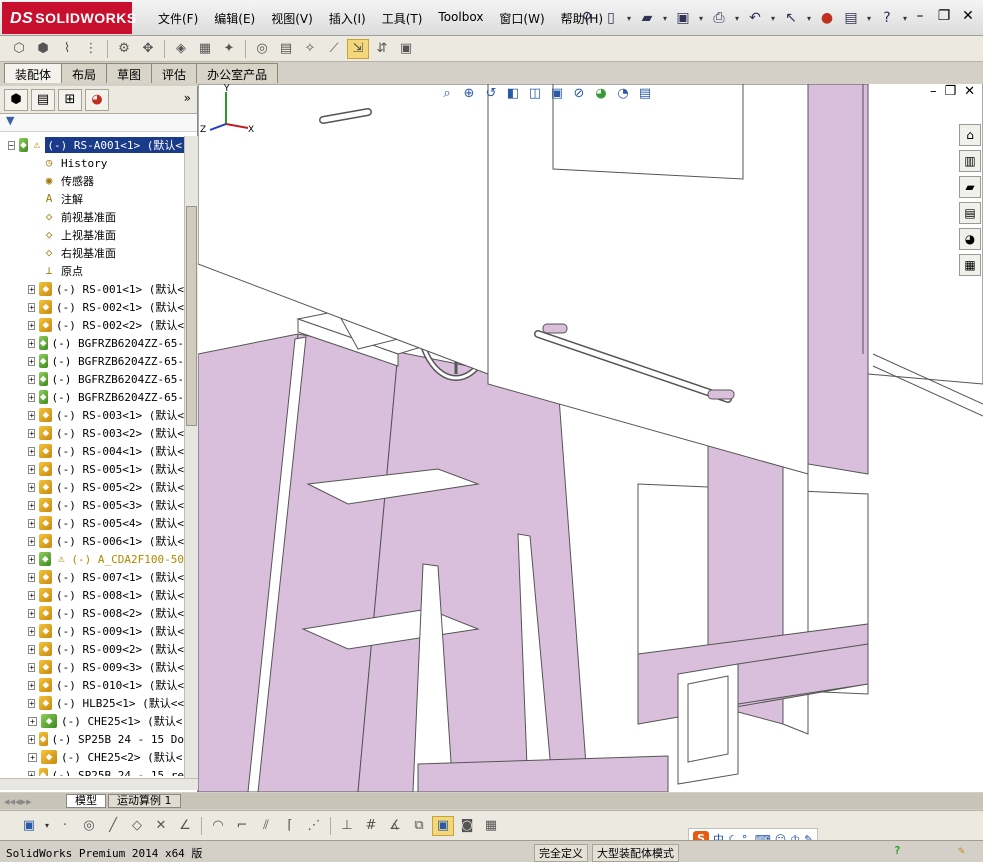 The image size is (983, 862). I want to click on grid-icon: #, so click(371, 826).